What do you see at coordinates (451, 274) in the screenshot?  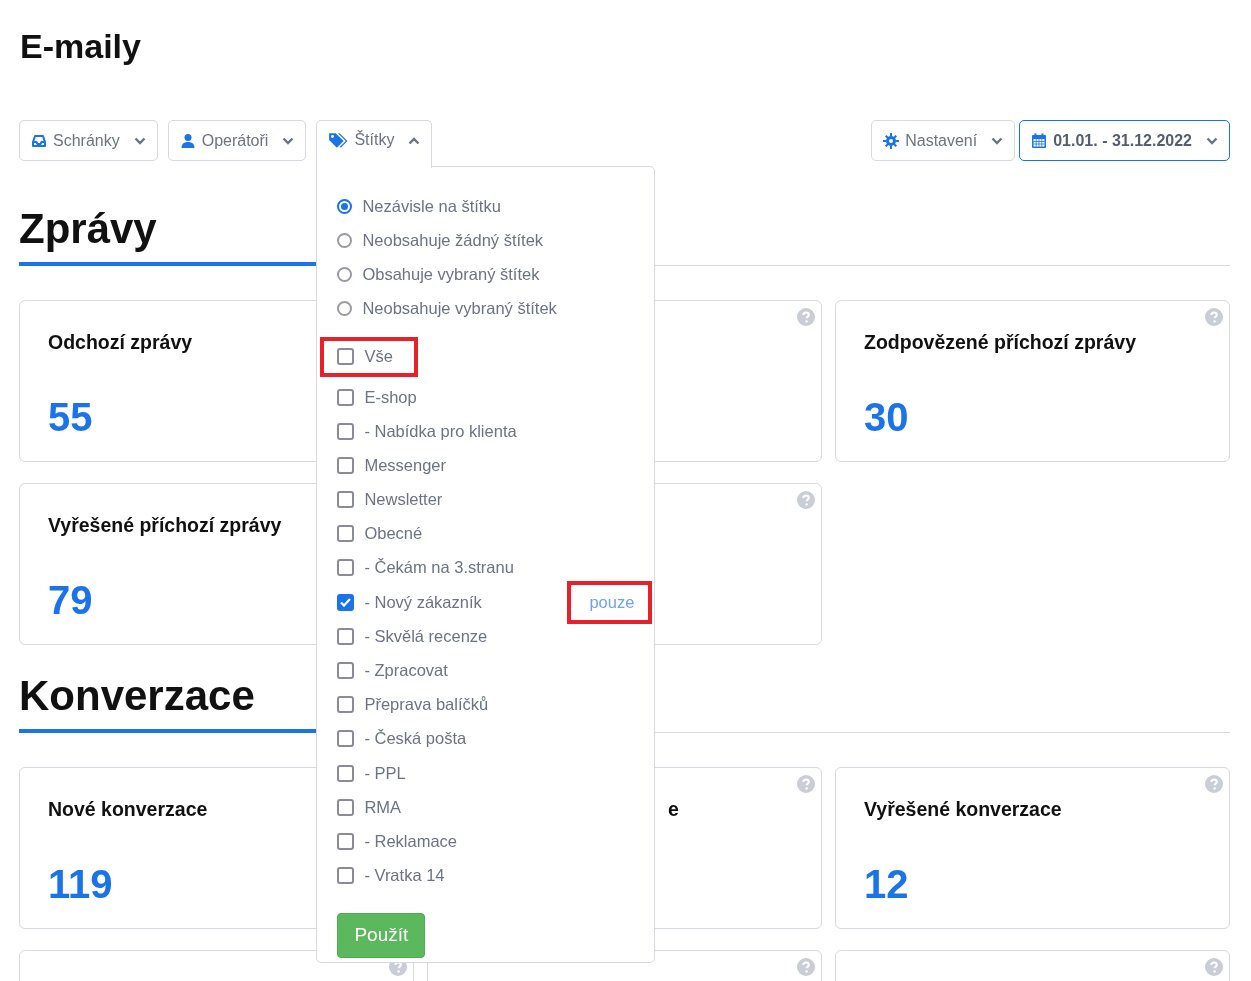 I see `option-label: Obsahuje vybraný štítek` at bounding box center [451, 274].